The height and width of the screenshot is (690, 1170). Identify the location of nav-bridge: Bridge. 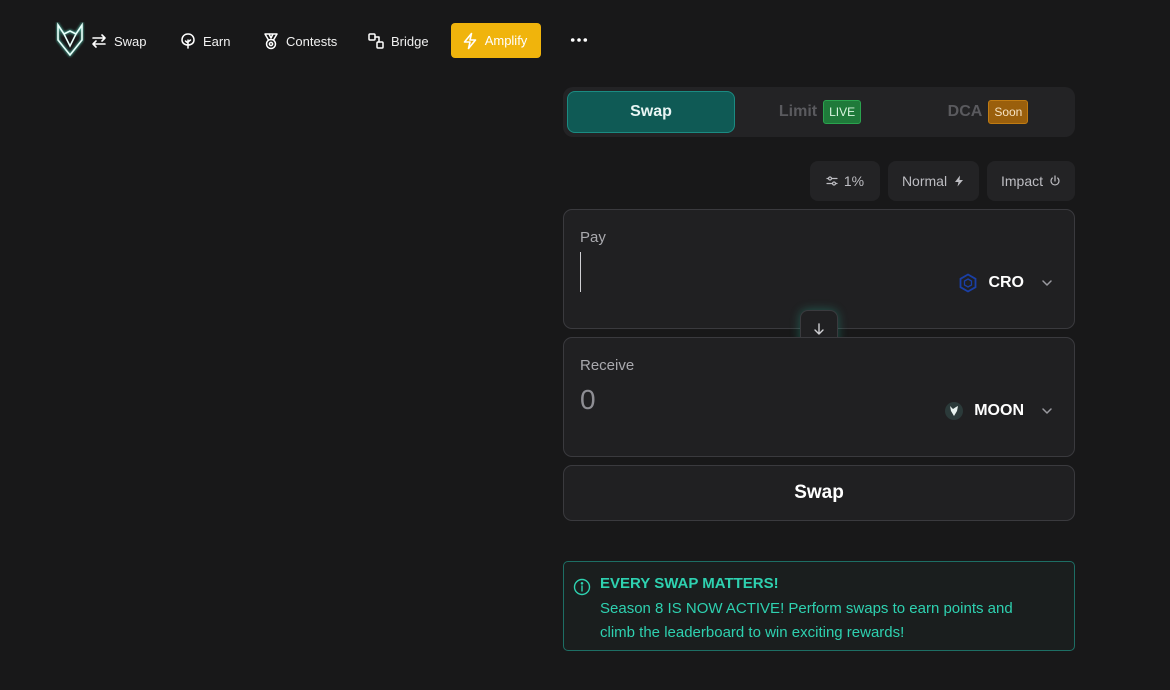
(398, 41).